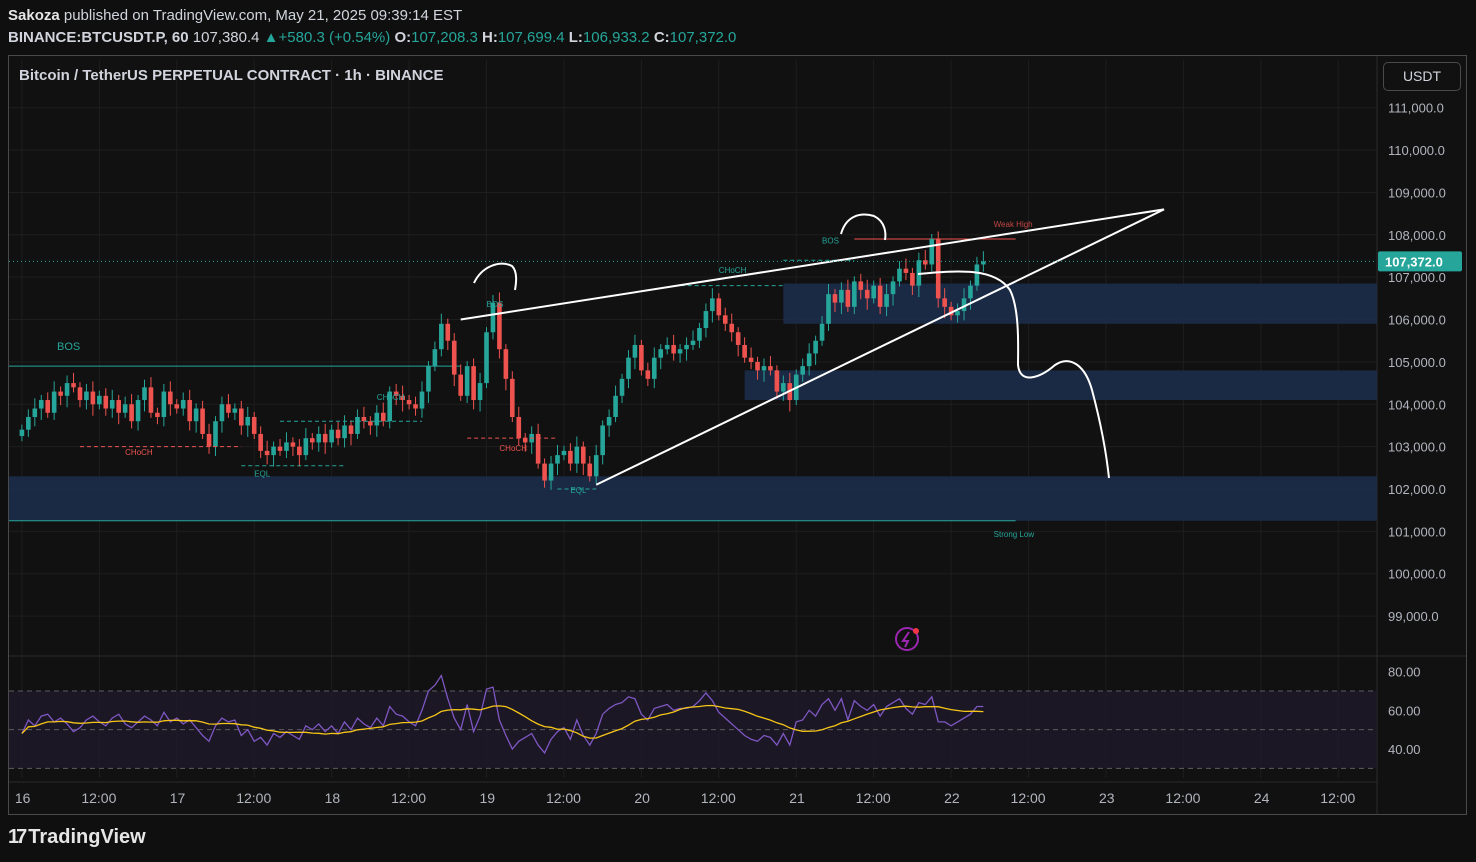 The width and height of the screenshot is (1476, 862). I want to click on y-tick-label: 110,000.0, so click(1416, 150).